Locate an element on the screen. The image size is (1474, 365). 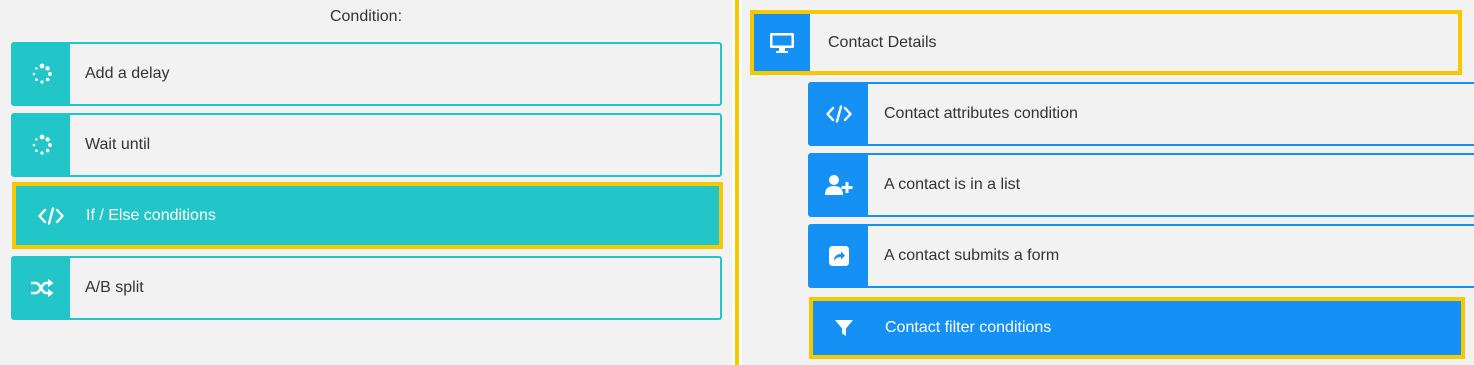
contact-submits-form-option: A contact submits a form is located at coordinates (1141, 256).